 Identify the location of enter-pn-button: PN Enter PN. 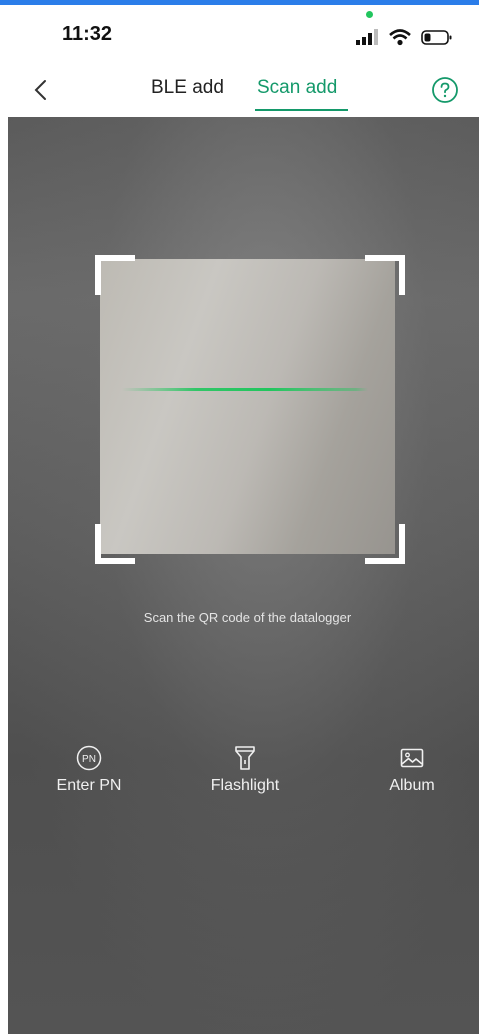
(89, 770).